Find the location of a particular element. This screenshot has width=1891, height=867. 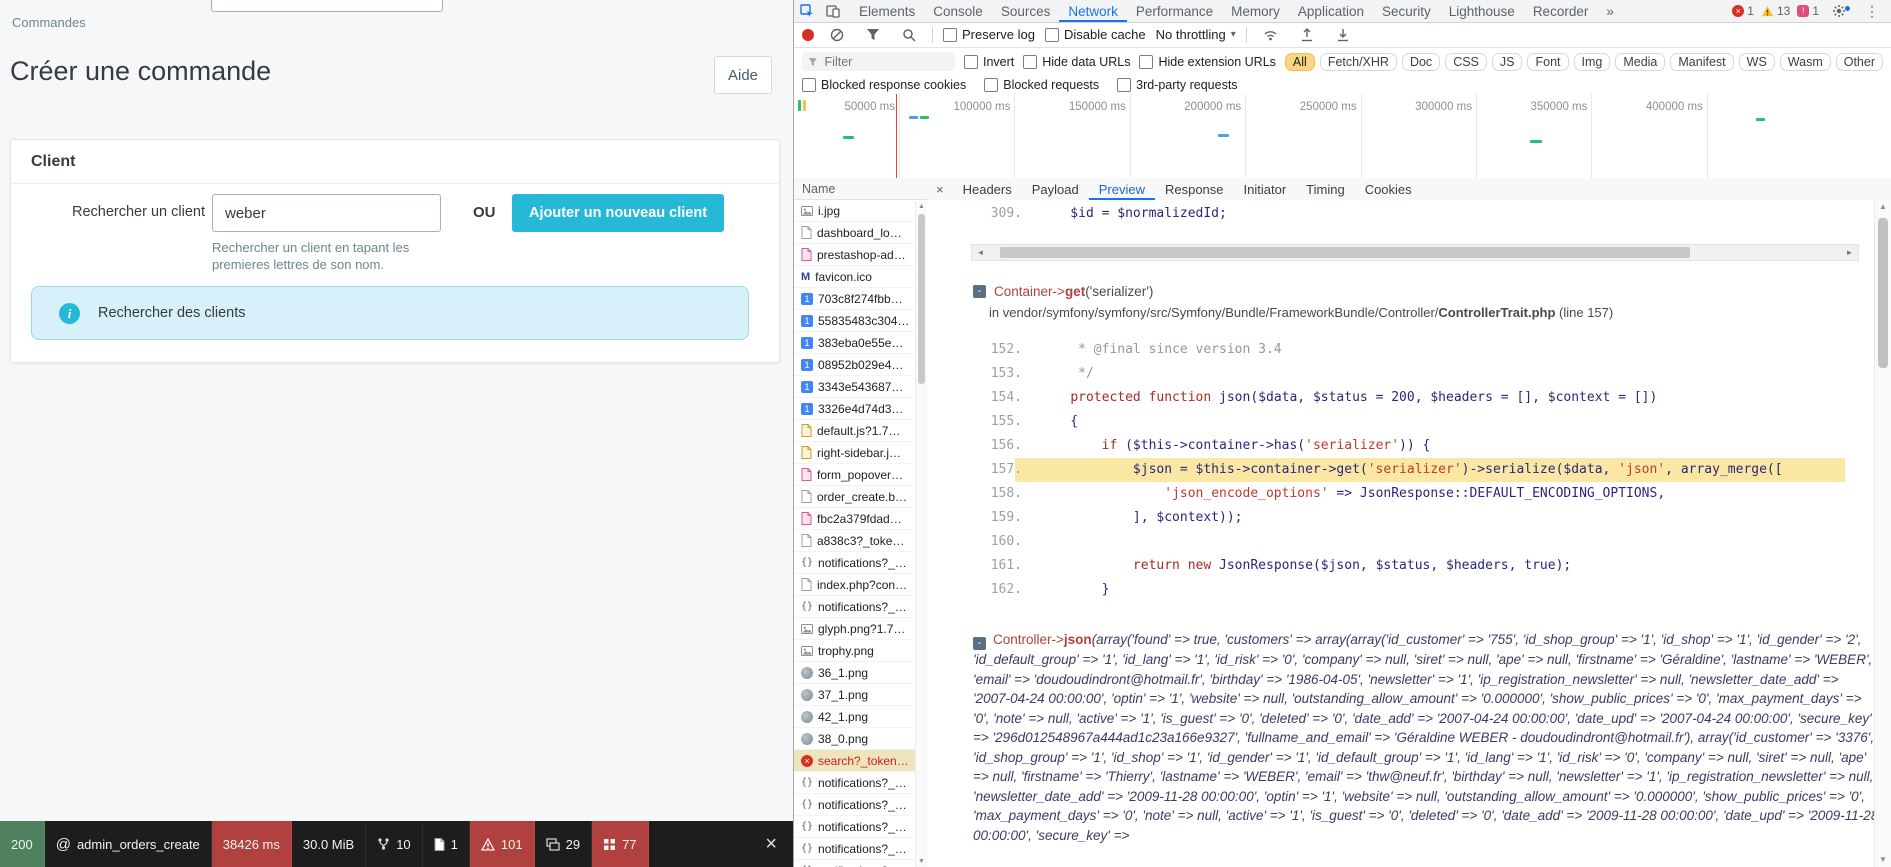

filter-chip-other: Other is located at coordinates (1859, 61).